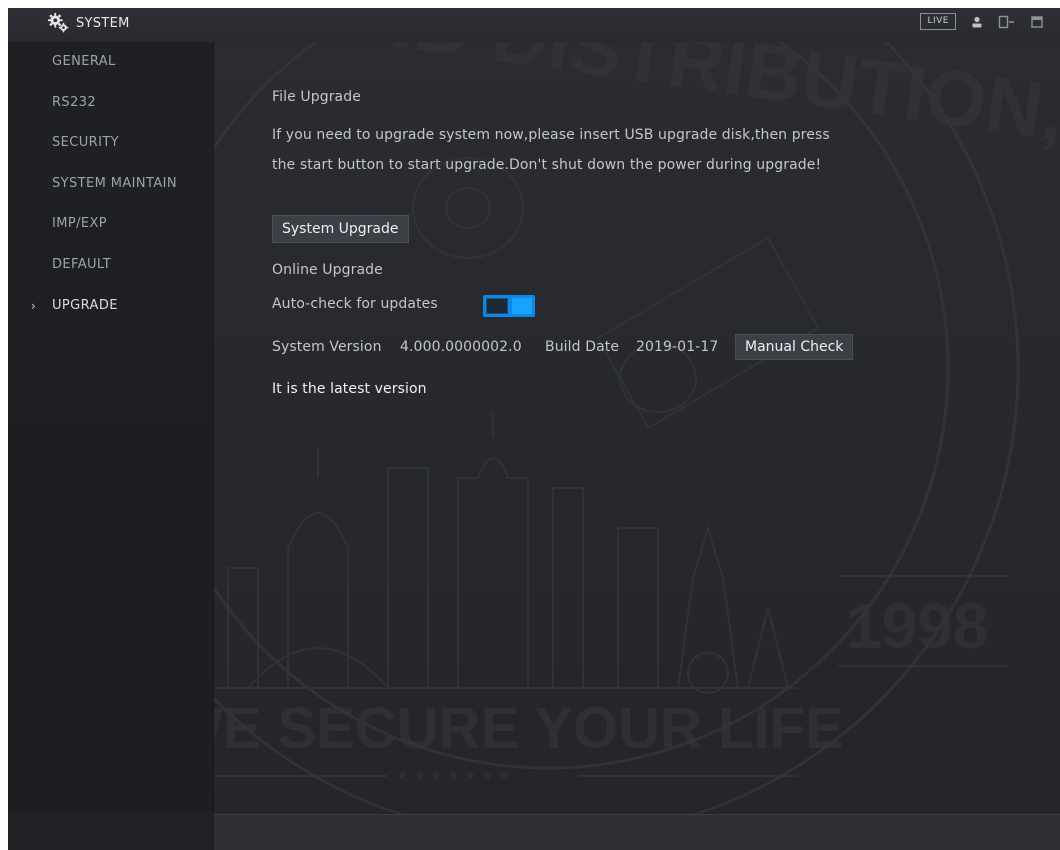  I want to click on sidebar-item-default: DEFAULT, so click(111, 265).